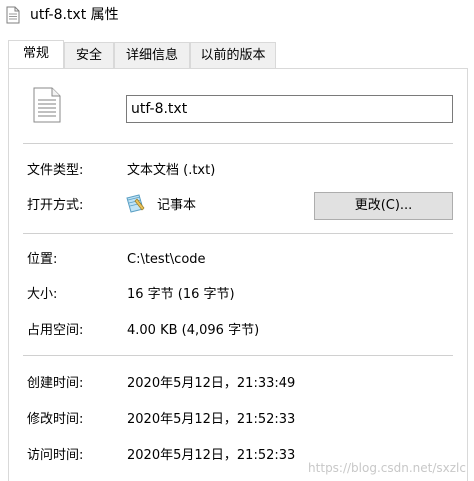 The image size is (474, 481). What do you see at coordinates (177, 205) in the screenshot?
I see `open-with-value: 记事本` at bounding box center [177, 205].